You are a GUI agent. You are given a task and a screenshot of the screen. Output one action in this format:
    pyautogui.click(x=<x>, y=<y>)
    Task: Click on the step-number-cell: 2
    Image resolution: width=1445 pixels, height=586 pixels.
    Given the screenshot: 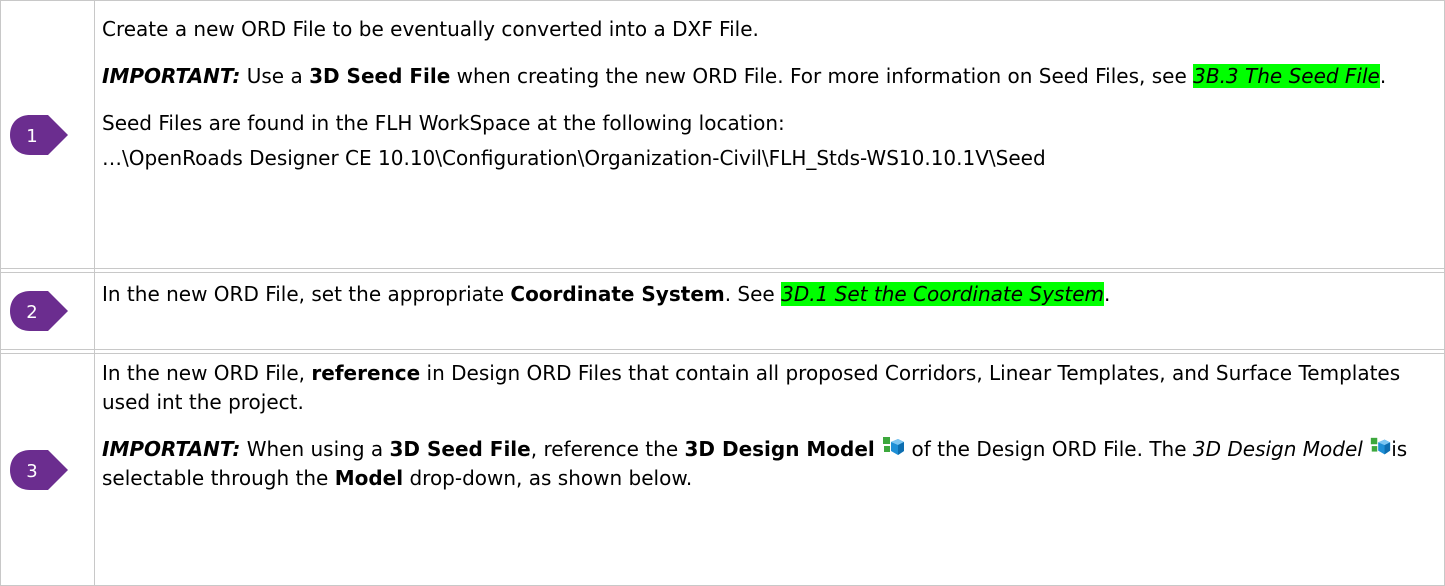 What is the action you would take?
    pyautogui.click(x=47, y=311)
    